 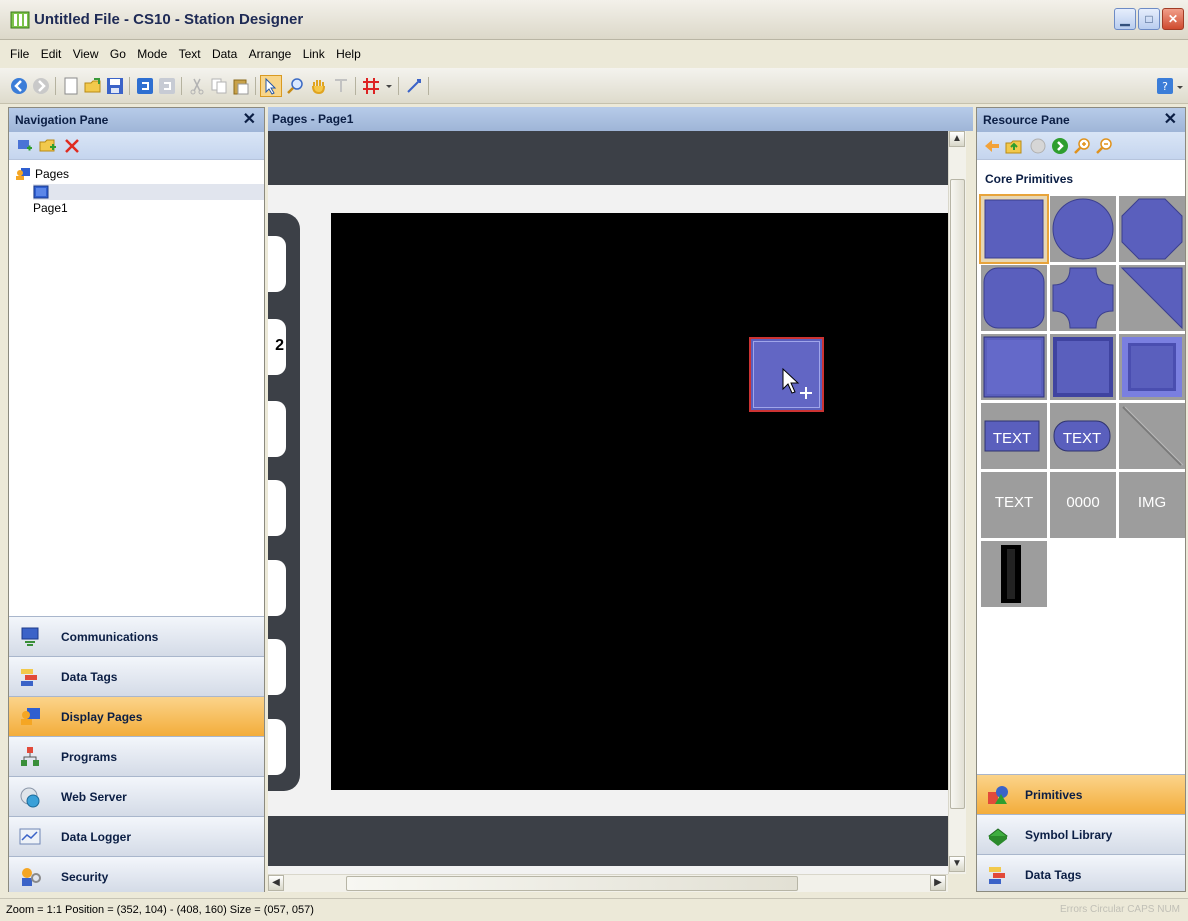 What do you see at coordinates (1152, 367) in the screenshot?
I see `primitive-sunken-rectangle` at bounding box center [1152, 367].